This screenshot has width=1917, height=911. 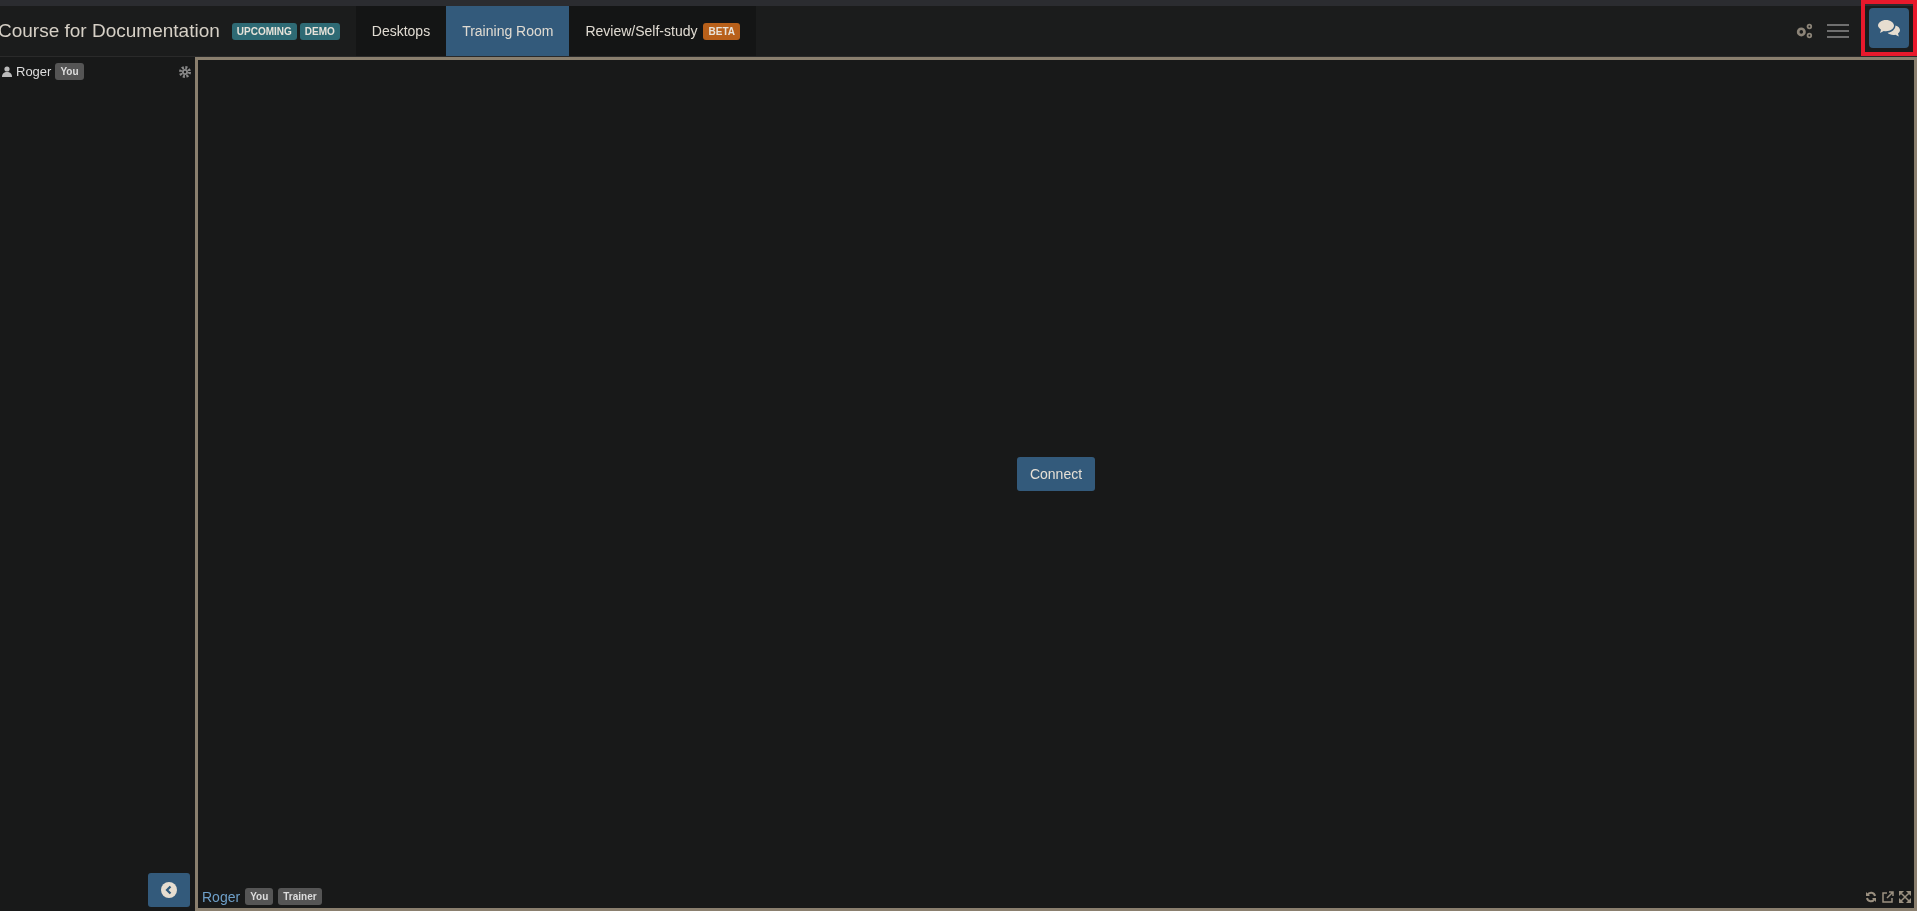 I want to click on external-link-icon, so click(x=1888, y=896).